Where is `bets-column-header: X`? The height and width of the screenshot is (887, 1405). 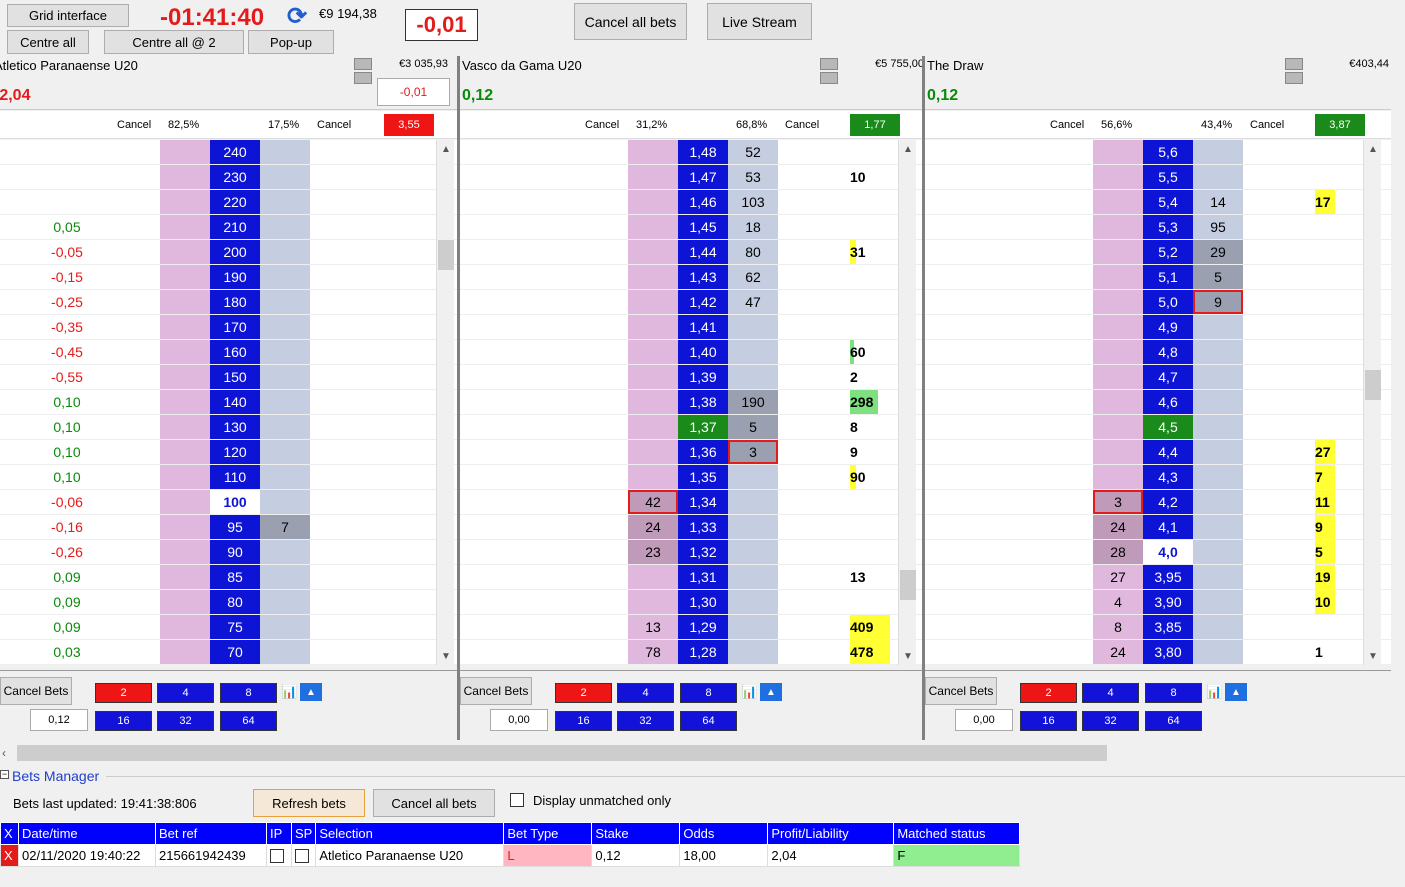
bets-column-header: X is located at coordinates (9, 833).